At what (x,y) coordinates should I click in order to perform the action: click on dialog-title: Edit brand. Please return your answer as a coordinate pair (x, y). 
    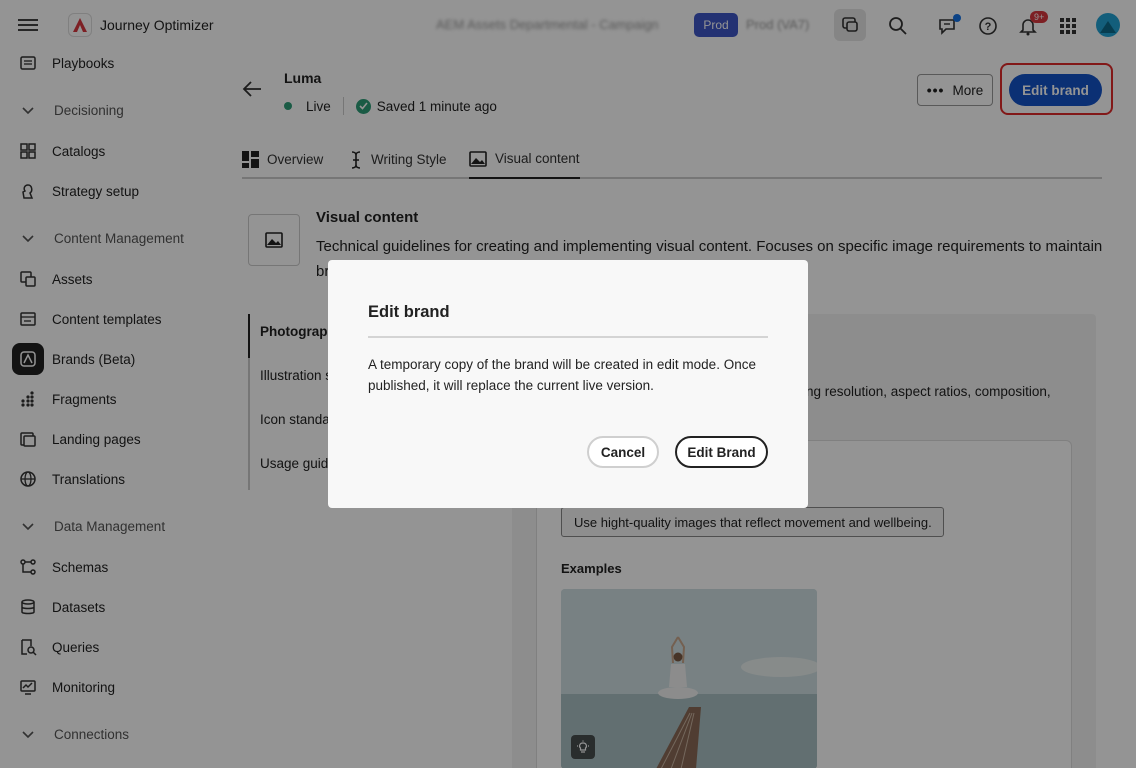
    Looking at the image, I should click on (409, 312).